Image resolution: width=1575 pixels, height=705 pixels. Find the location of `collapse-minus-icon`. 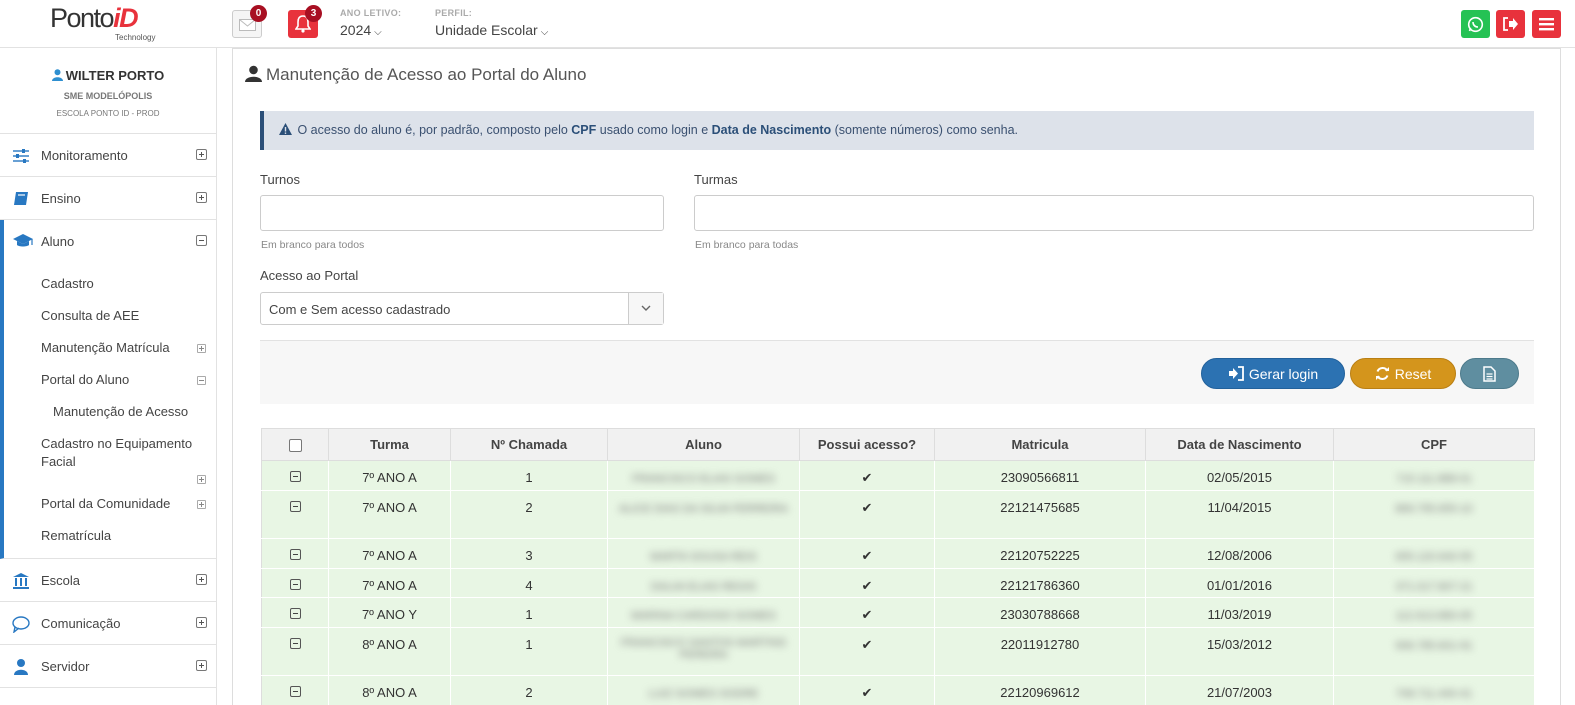

collapse-minus-icon is located at coordinates (201, 380).